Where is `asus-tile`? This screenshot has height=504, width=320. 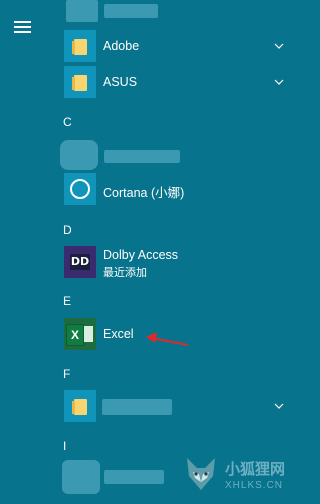
asus-tile is located at coordinates (80, 82).